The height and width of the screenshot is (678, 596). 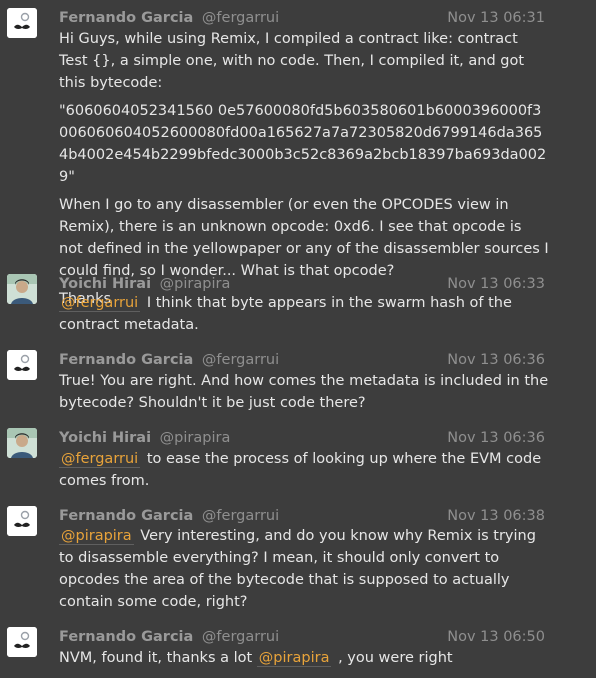 I want to click on message-timestamp: Nov 13 06:33, so click(x=496, y=284).